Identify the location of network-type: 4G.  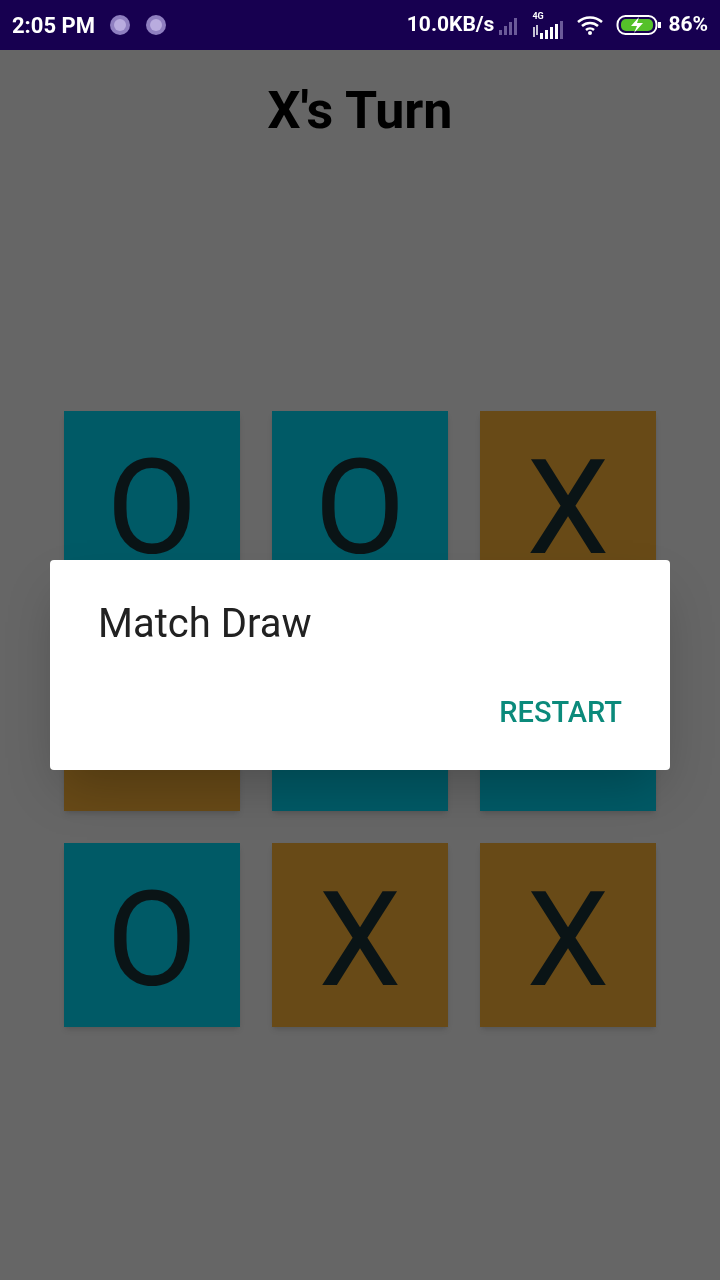
(538, 16).